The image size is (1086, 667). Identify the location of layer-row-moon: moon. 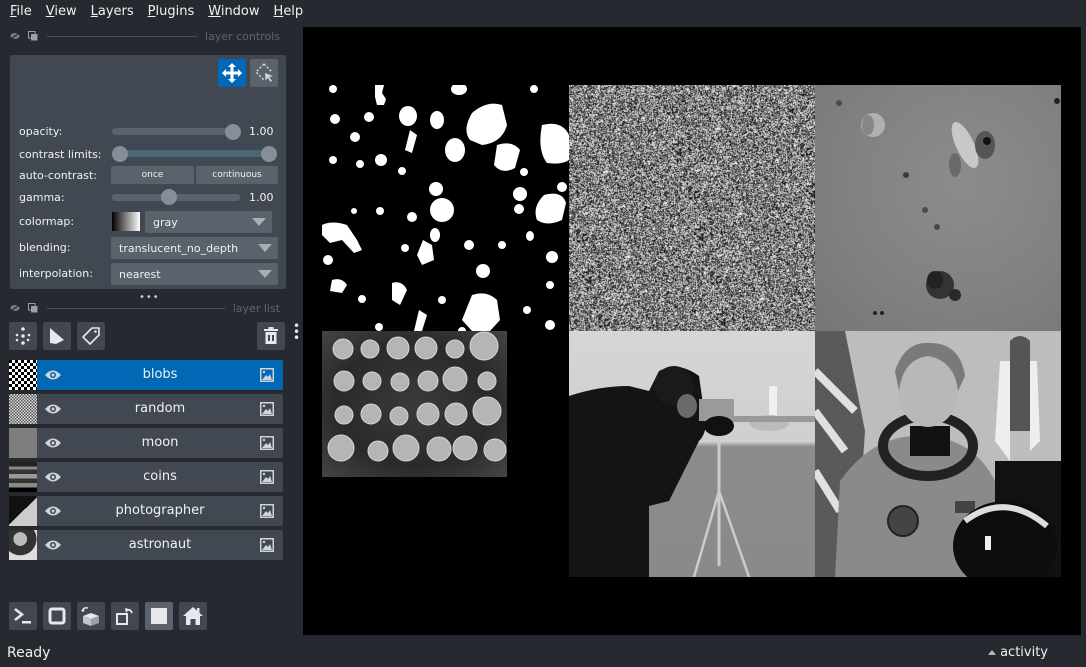
(146, 443).